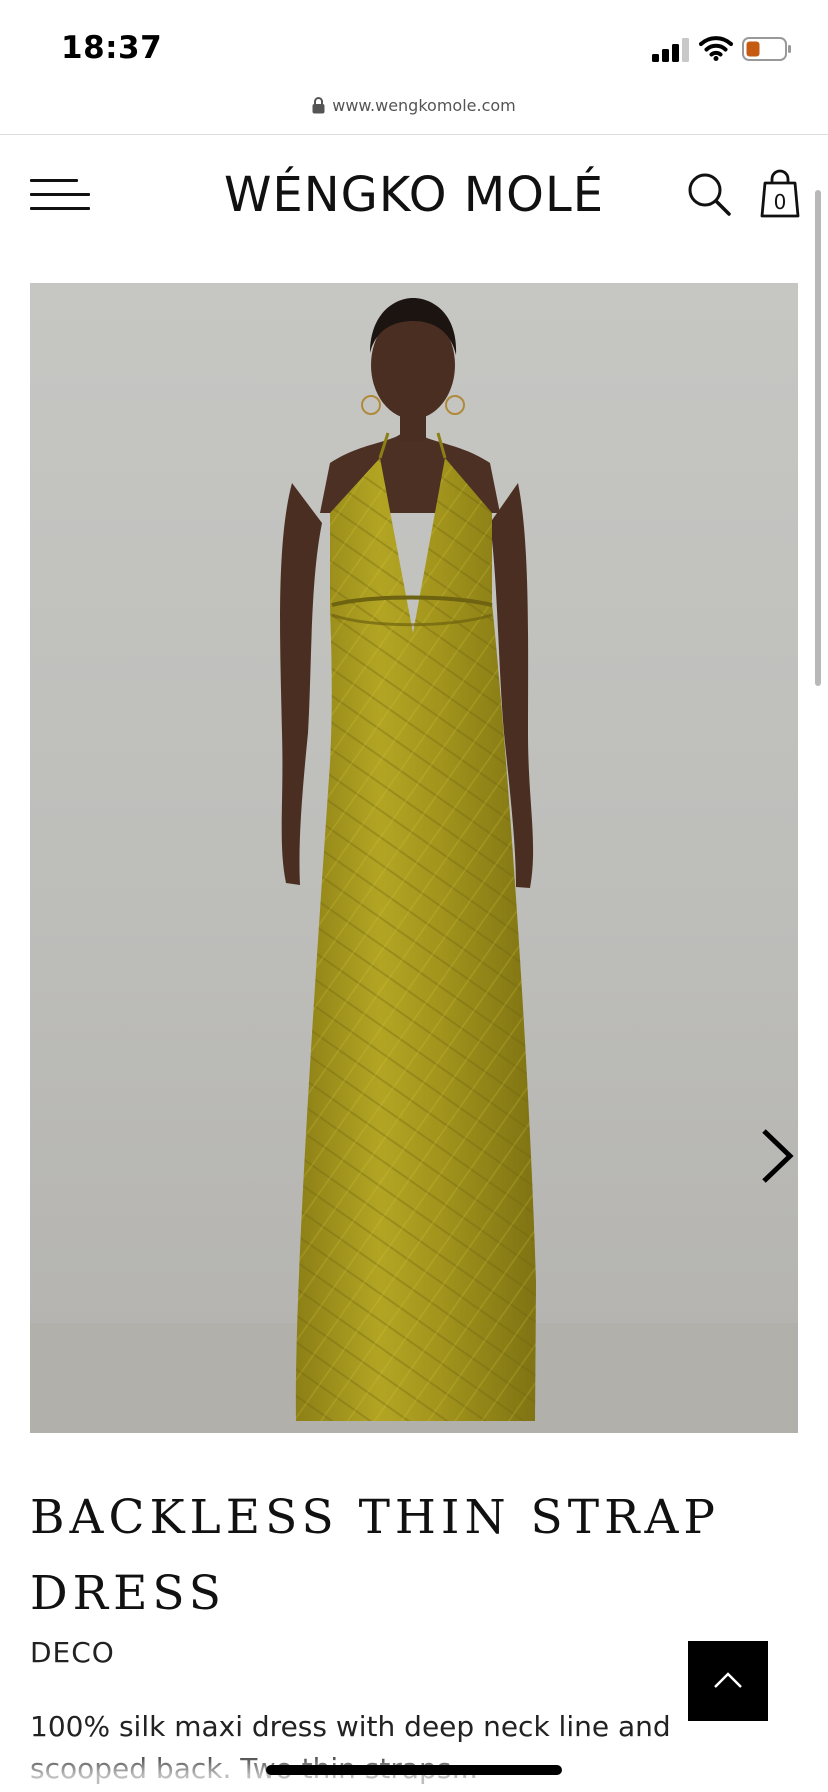  What do you see at coordinates (414, 1770) in the screenshot?
I see `home-indicator` at bounding box center [414, 1770].